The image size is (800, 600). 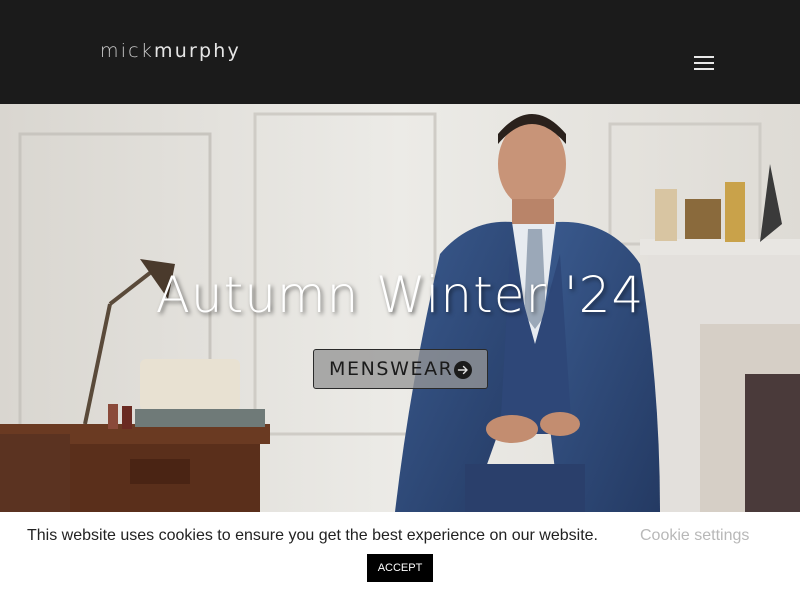 I want to click on accept-cookies-button: ACCEPT, so click(x=400, y=568).